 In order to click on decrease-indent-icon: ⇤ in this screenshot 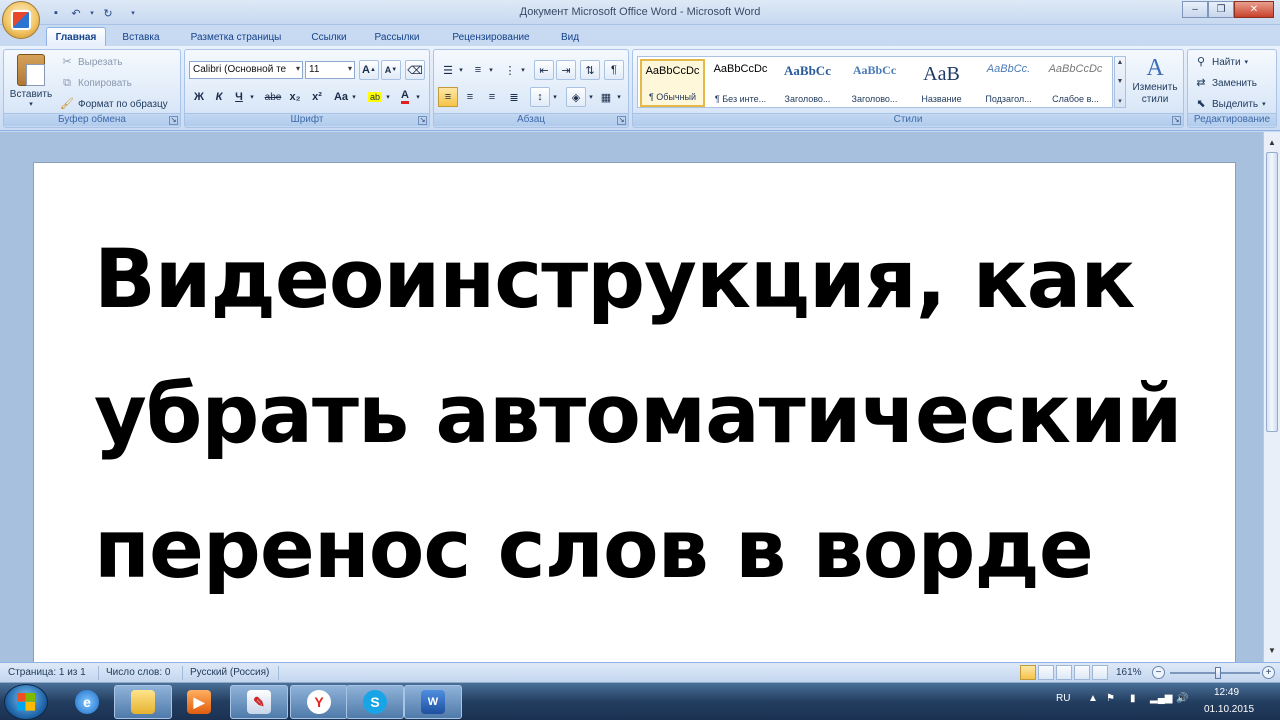, I will do `click(544, 70)`.